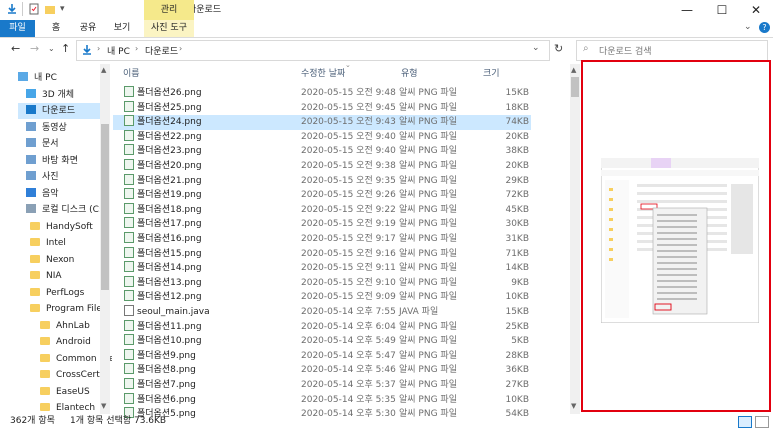  Describe the element at coordinates (687, 10) in the screenshot. I see `minimize-button: —` at that location.